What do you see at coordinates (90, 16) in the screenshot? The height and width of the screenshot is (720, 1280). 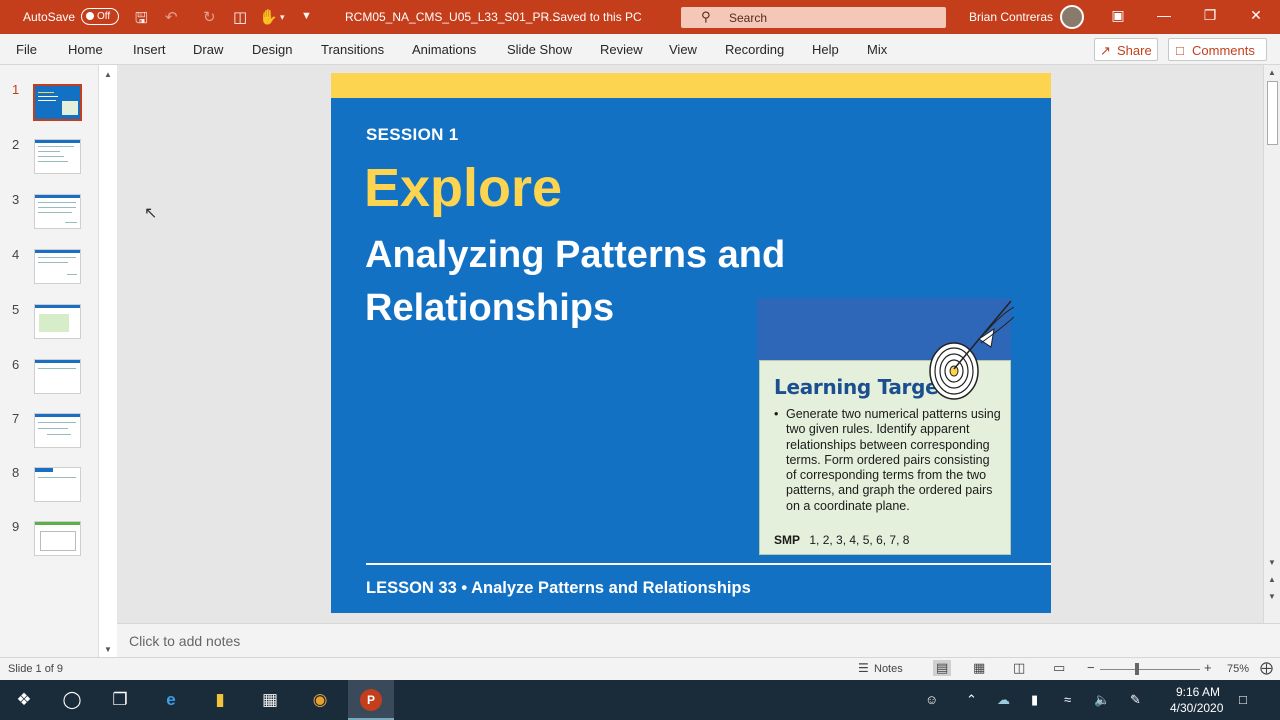 I see `toggle-knob` at bounding box center [90, 16].